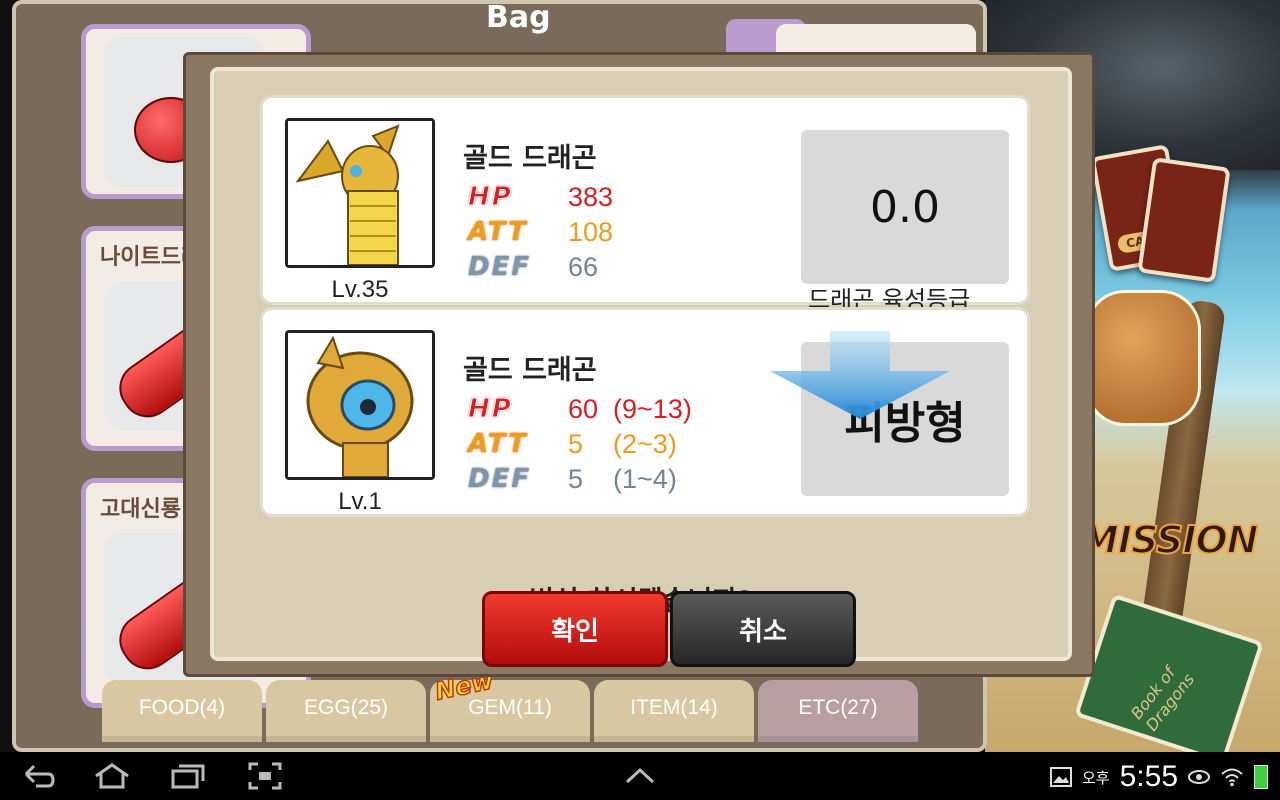 This screenshot has width=1280, height=800. I want to click on status-area: 오후 5:55, so click(1159, 777).